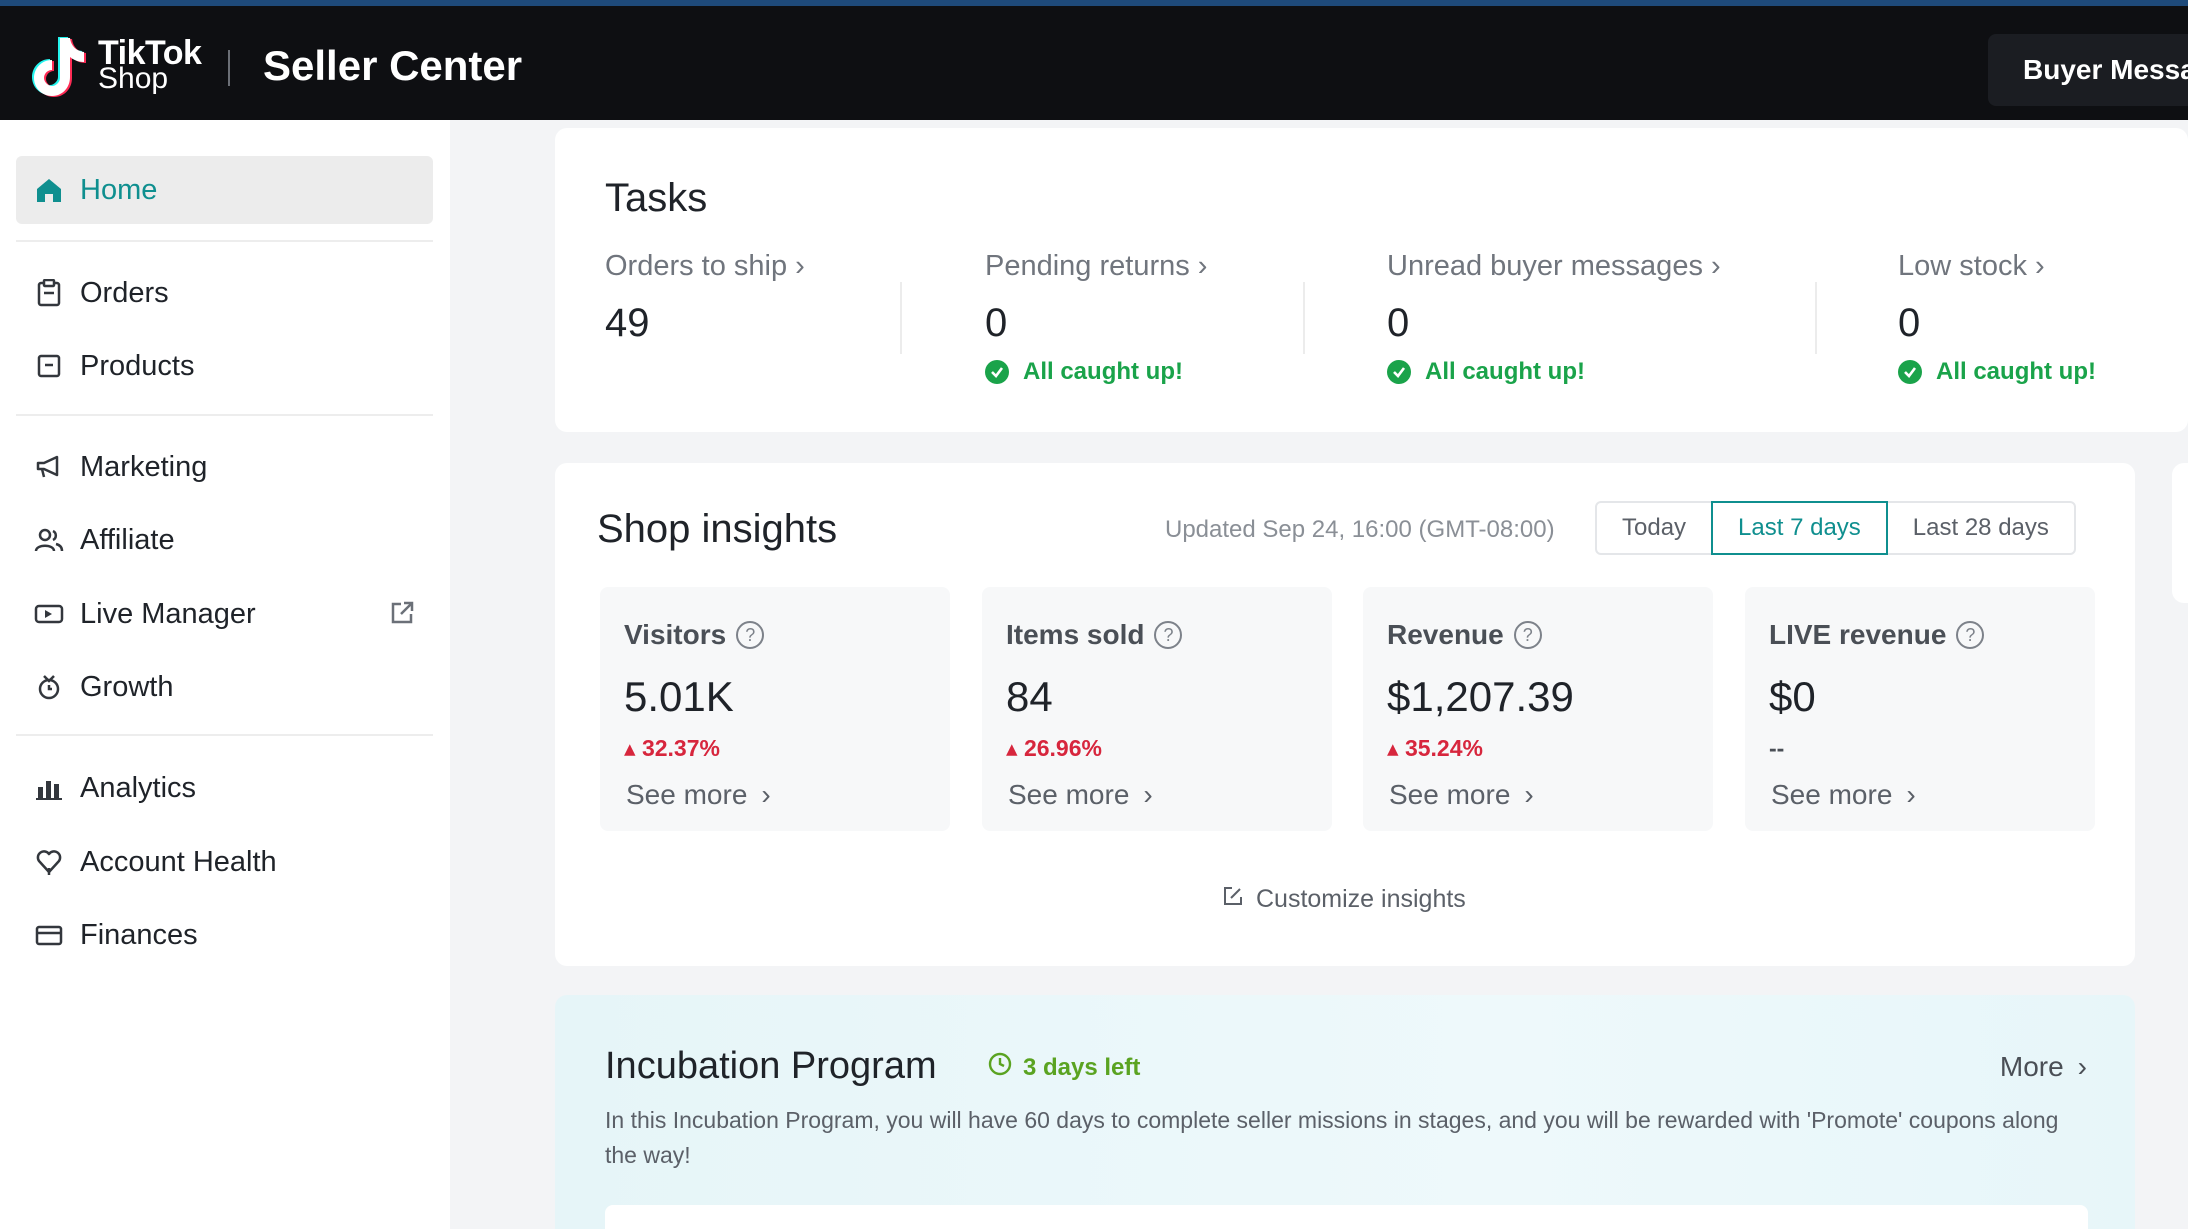  Describe the element at coordinates (224, 366) in the screenshot. I see `sidebar-item-products: Products` at that location.